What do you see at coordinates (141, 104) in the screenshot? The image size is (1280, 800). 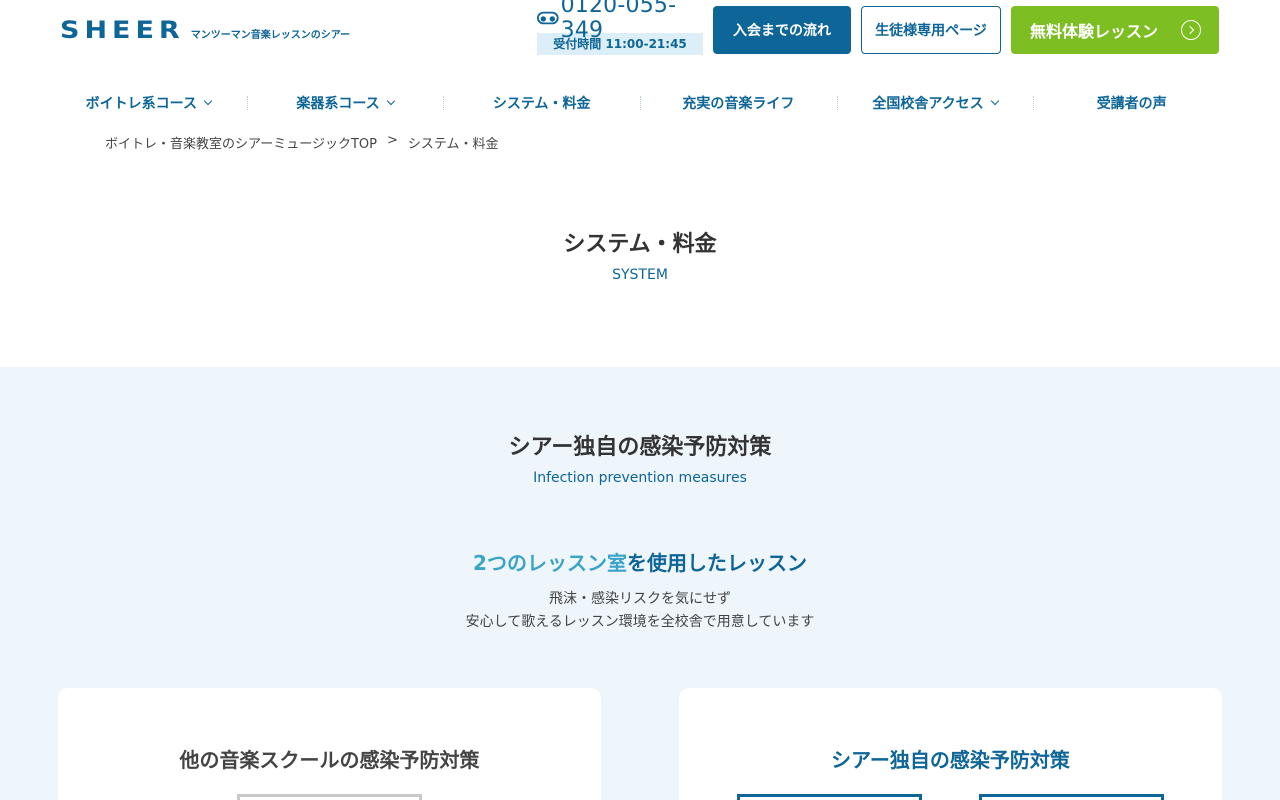 I see `nav-item-label: ボイトレ系コース` at bounding box center [141, 104].